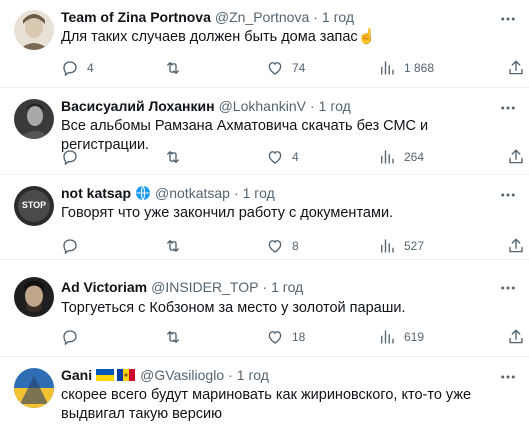  What do you see at coordinates (105, 375) in the screenshot?
I see `ukraine-flag-icon` at bounding box center [105, 375].